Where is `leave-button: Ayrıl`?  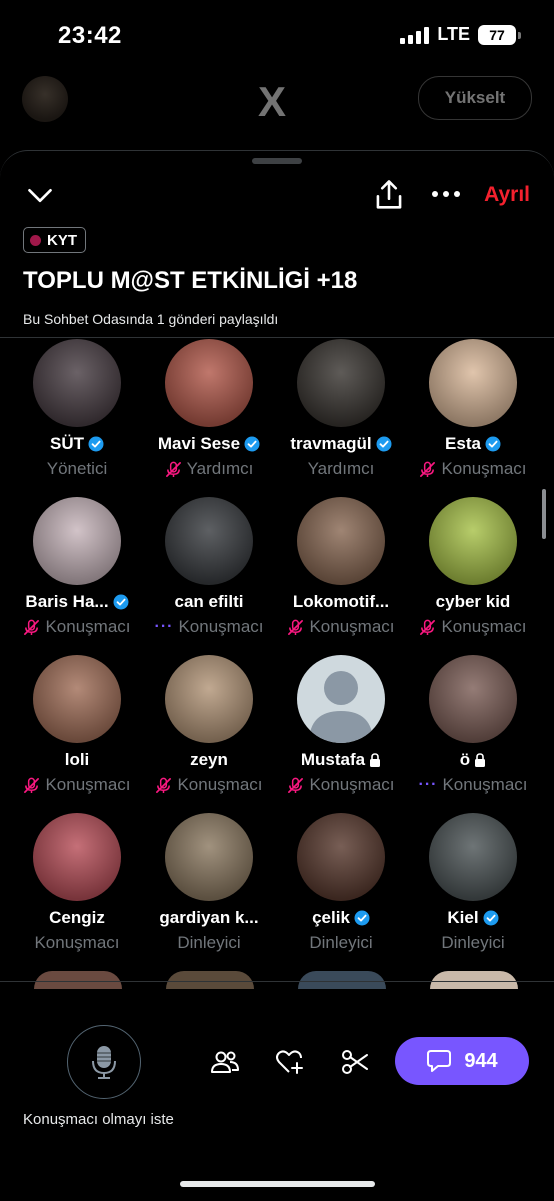 leave-button: Ayrıl is located at coordinates (507, 195).